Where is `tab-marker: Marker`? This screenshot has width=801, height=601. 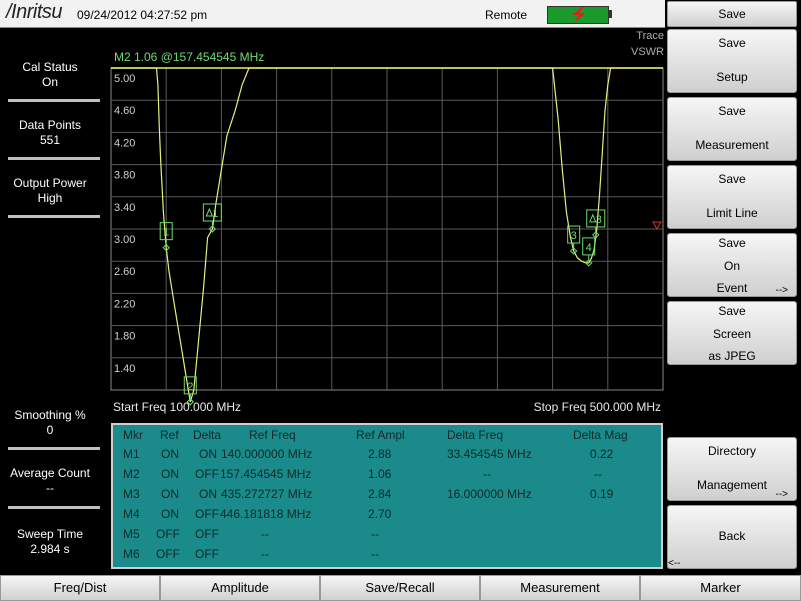 tab-marker: Marker is located at coordinates (720, 588).